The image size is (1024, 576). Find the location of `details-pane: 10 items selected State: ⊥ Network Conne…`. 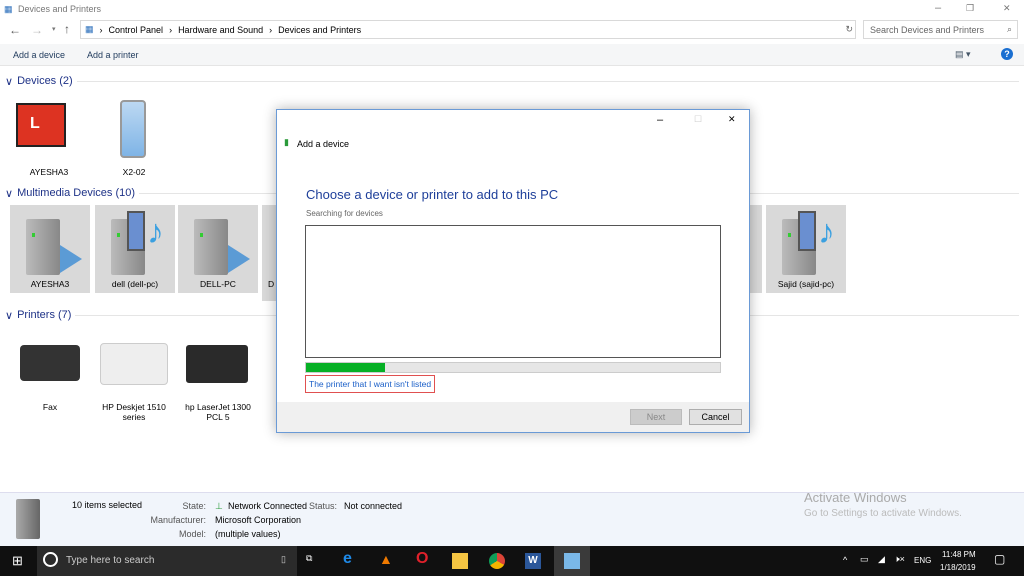

details-pane: 10 items selected State: ⊥ Network Conne… is located at coordinates (512, 518).